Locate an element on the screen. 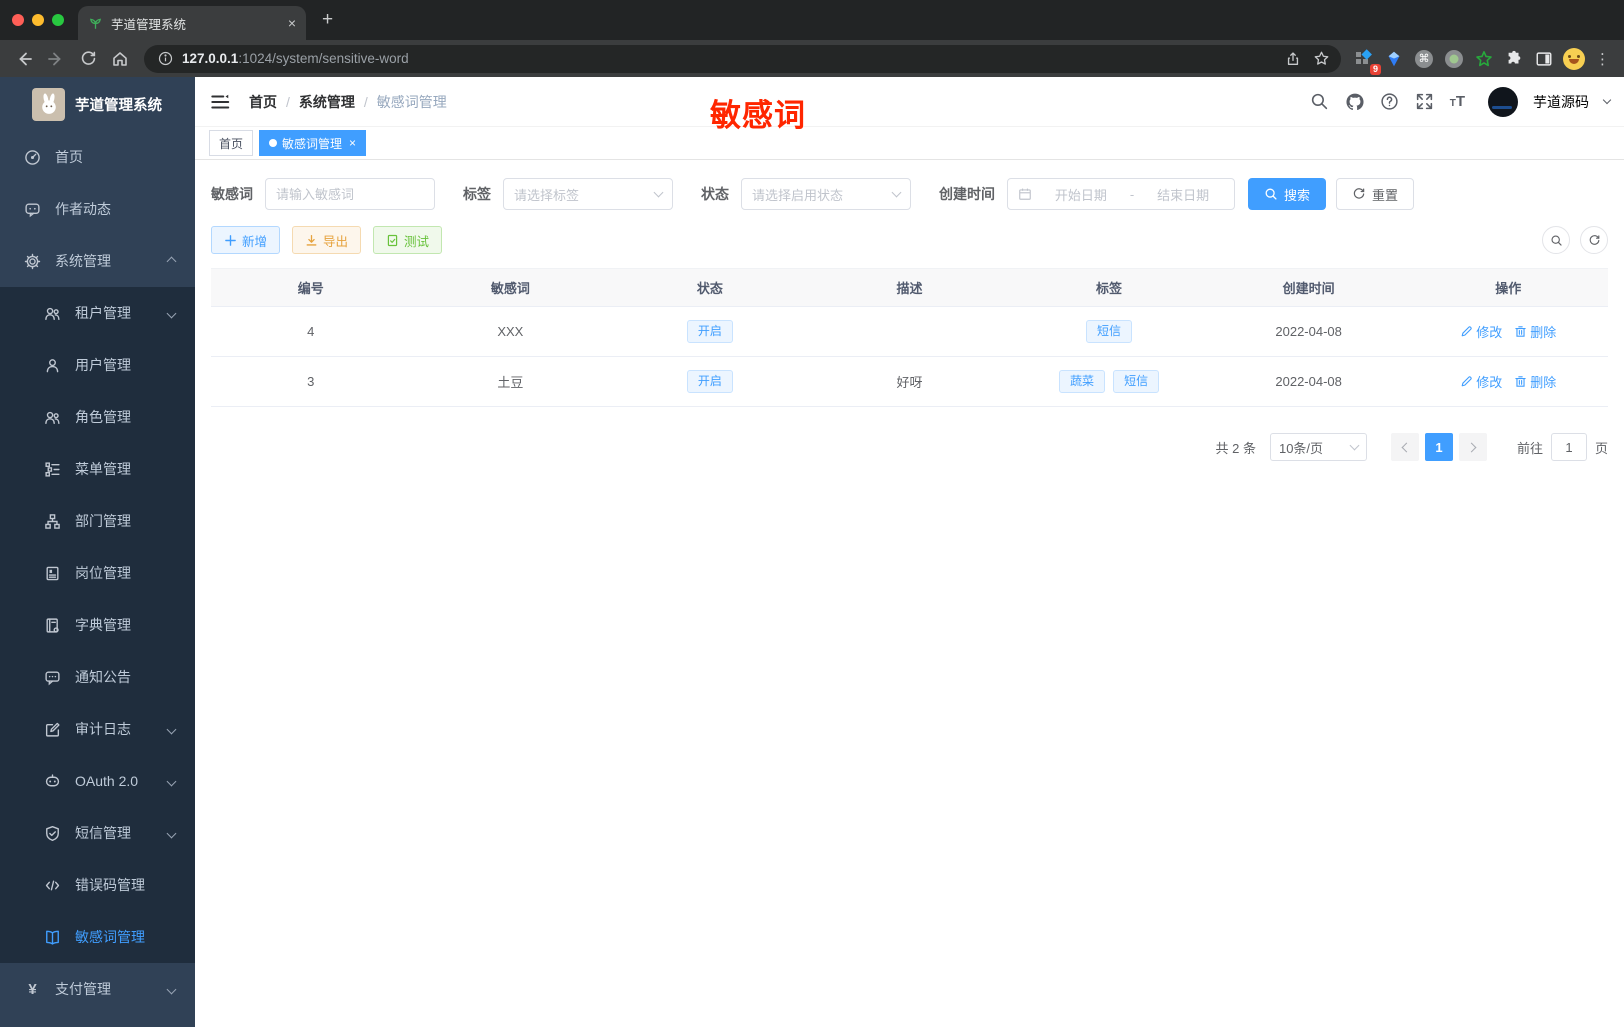 The height and width of the screenshot is (1027, 1624). status-select: 请选择启用状态 is located at coordinates (826, 194).